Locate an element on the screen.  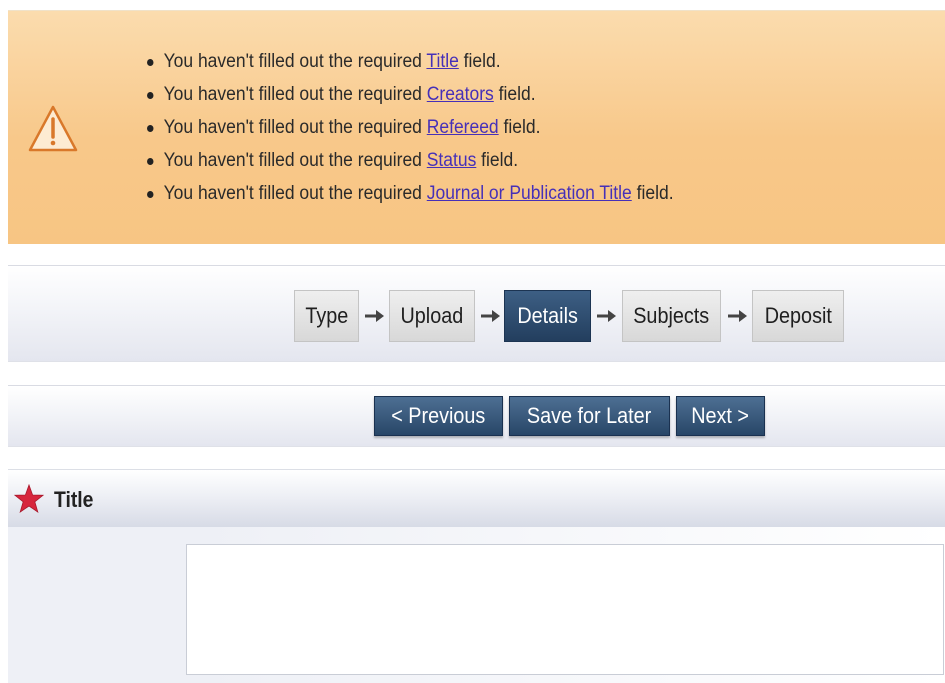
next-button: Next > is located at coordinates (720, 416).